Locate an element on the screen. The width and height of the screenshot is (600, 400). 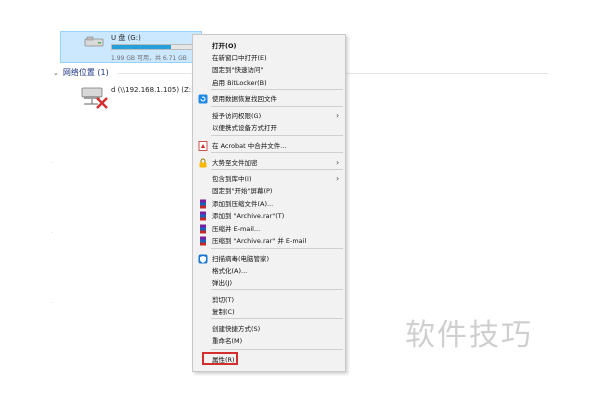
context-menu-item: 大势至文件加密 › is located at coordinates (270, 163).